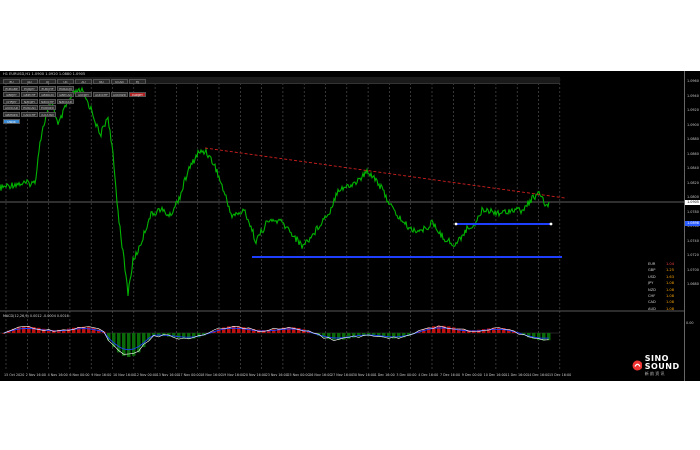 This screenshot has height=450, width=700. I want to click on time-tick: 18 Nov 16:00, so click(211, 375).